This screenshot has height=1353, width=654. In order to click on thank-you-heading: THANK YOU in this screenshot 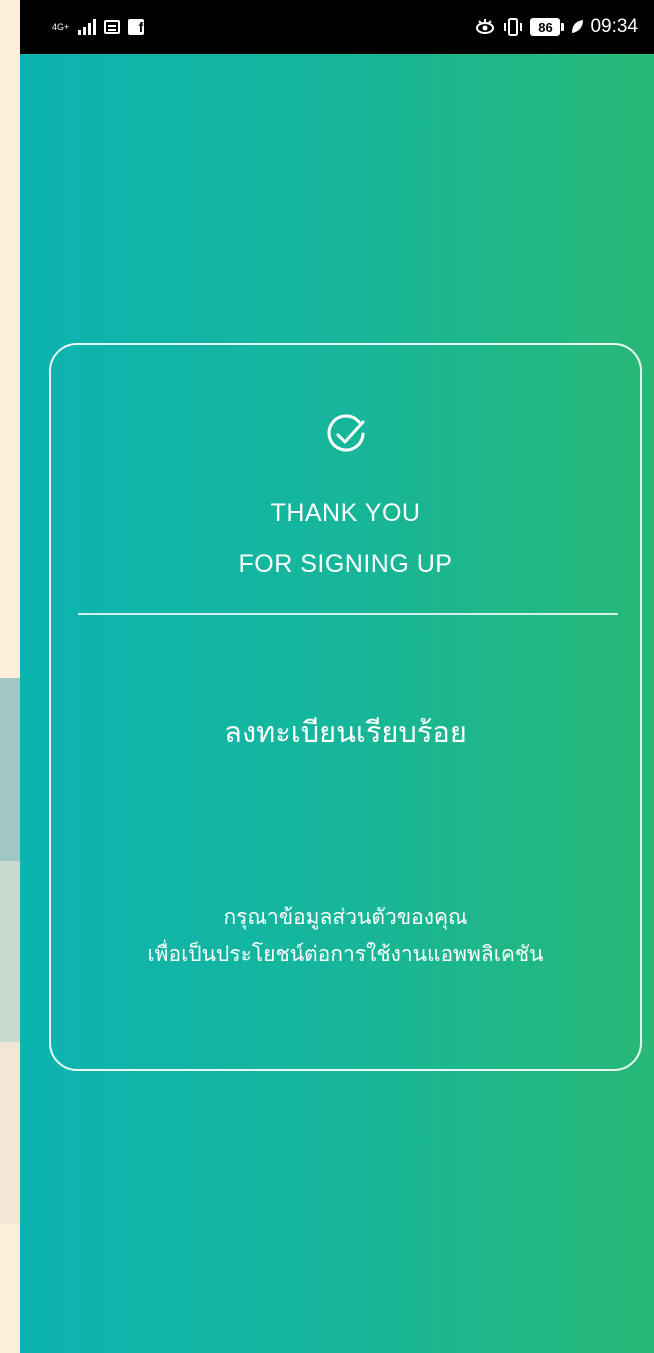, I will do `click(345, 513)`.